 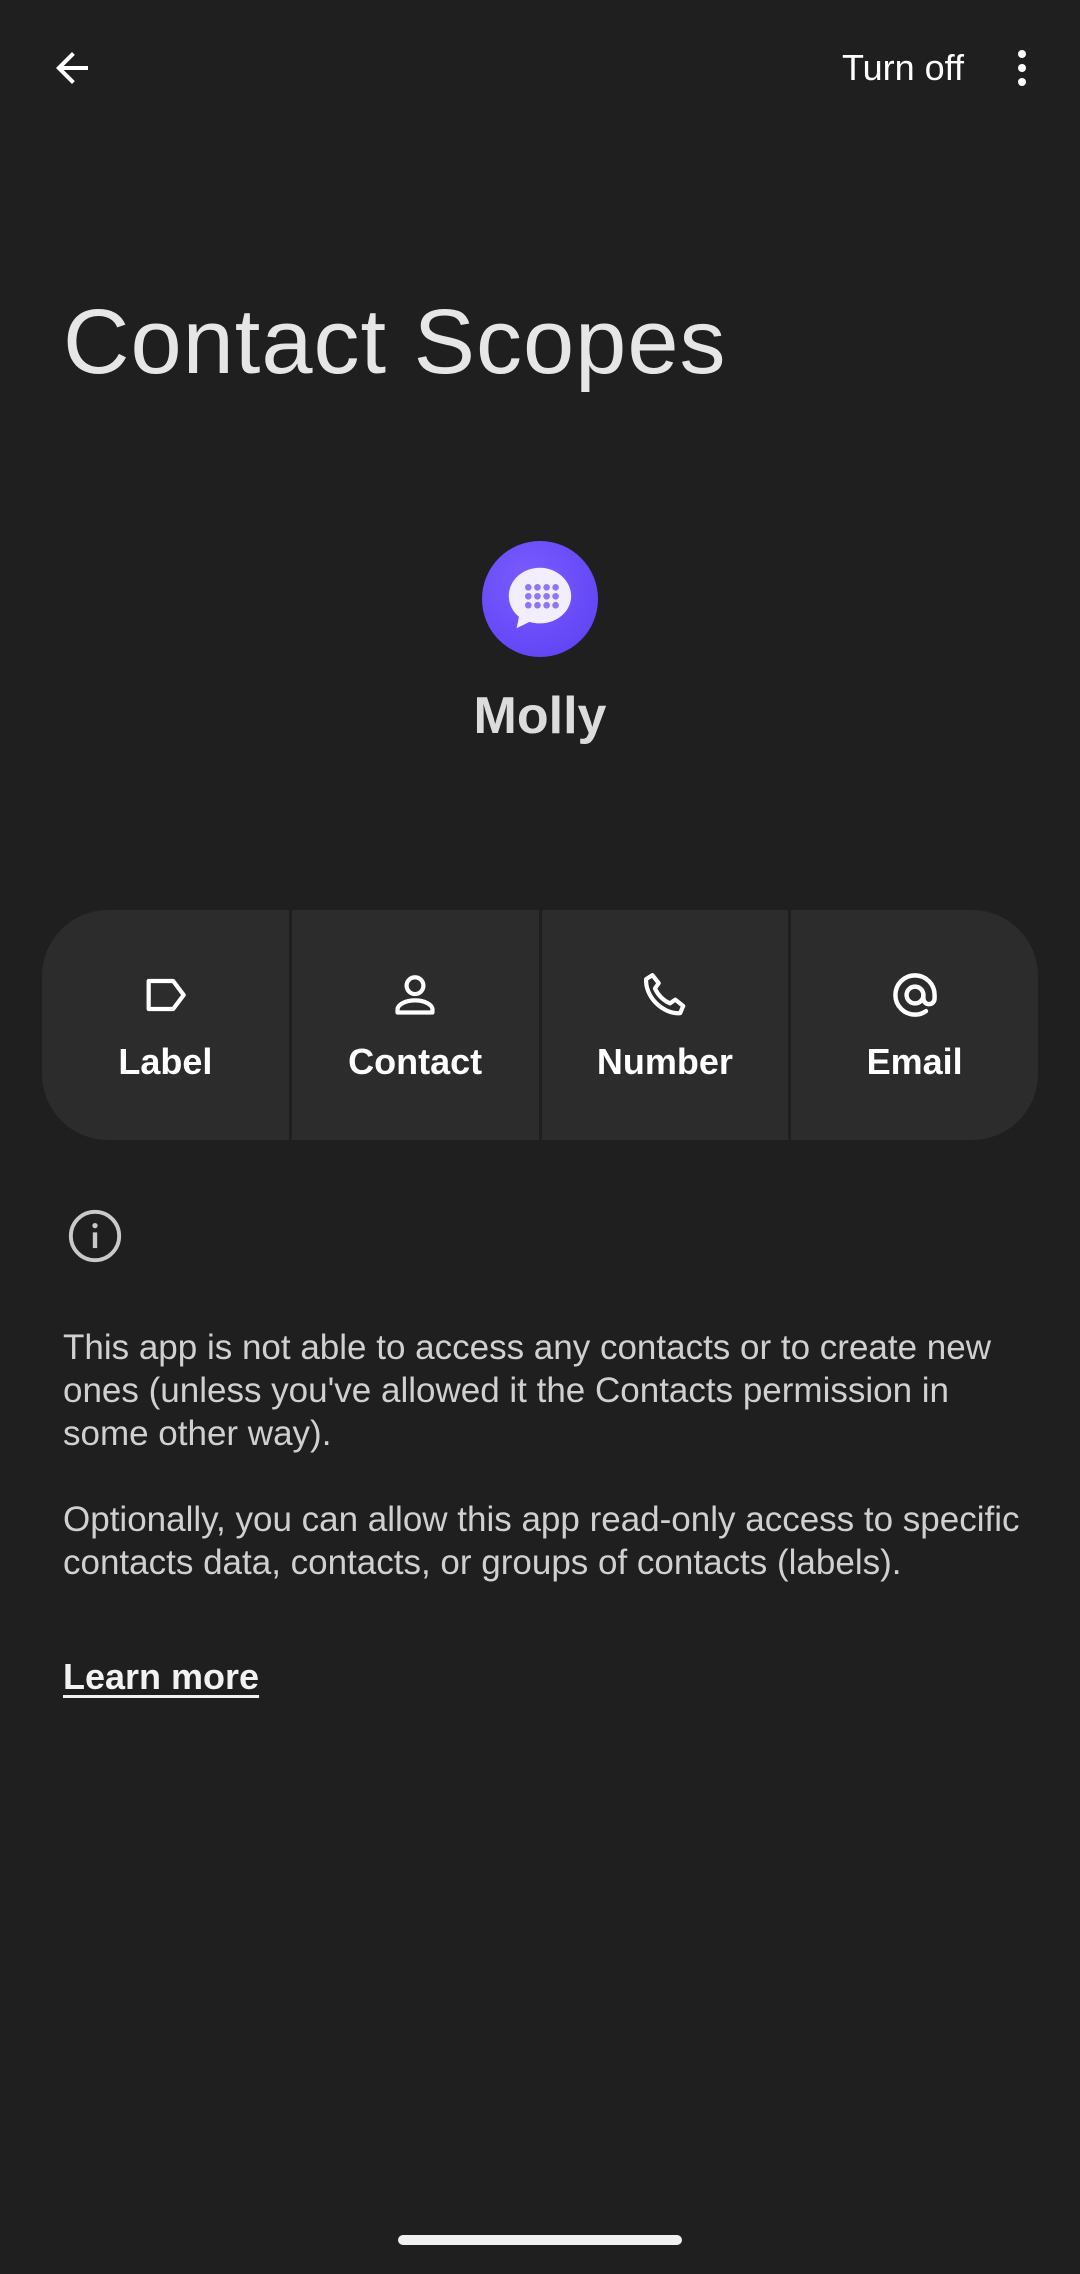 What do you see at coordinates (540, 2240) in the screenshot?
I see `gesture-nav-handle` at bounding box center [540, 2240].